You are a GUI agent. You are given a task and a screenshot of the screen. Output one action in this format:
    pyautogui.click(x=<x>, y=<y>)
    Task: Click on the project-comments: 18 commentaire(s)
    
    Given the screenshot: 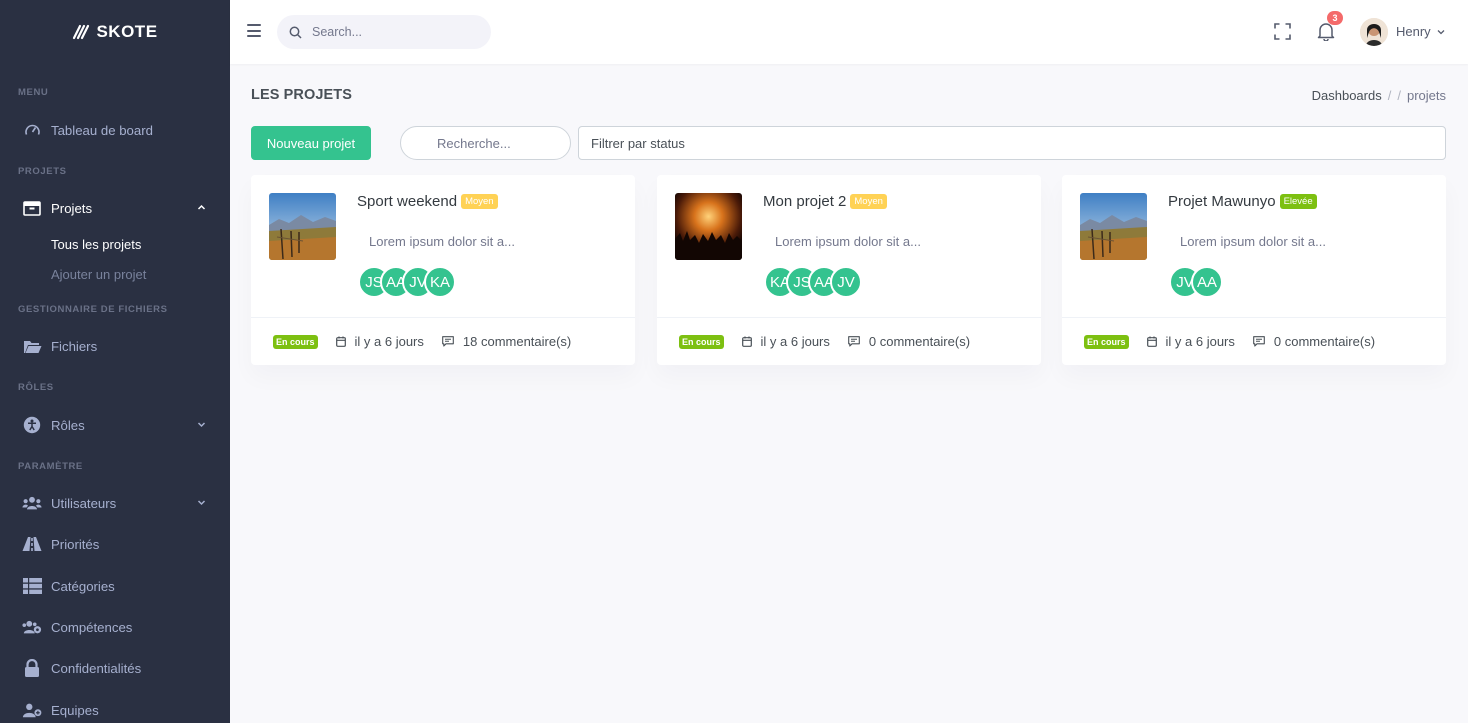 What is the action you would take?
    pyautogui.click(x=506, y=341)
    